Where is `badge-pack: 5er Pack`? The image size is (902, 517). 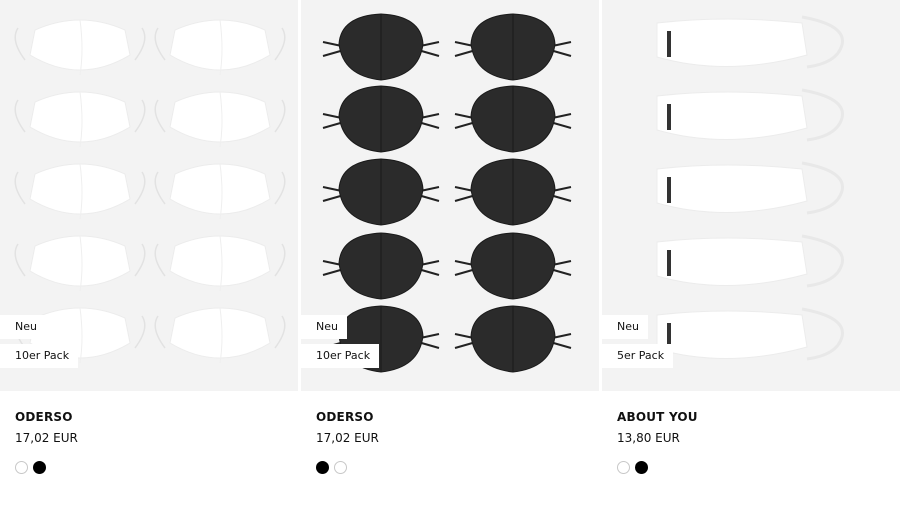 badge-pack: 5er Pack is located at coordinates (638, 356).